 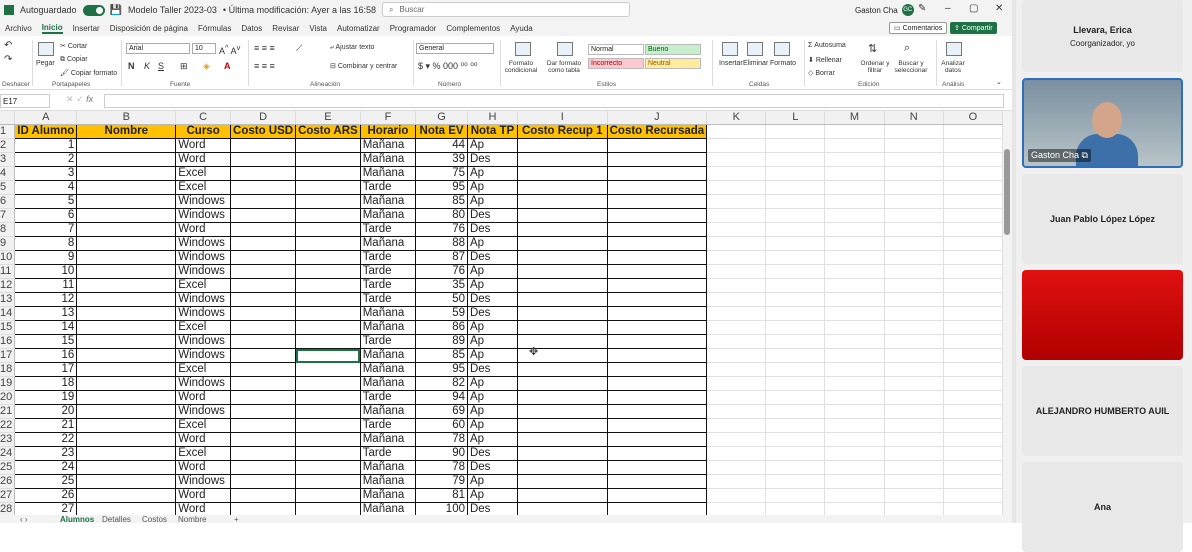 What do you see at coordinates (263, 118) in the screenshot?
I see `column-header: D` at bounding box center [263, 118].